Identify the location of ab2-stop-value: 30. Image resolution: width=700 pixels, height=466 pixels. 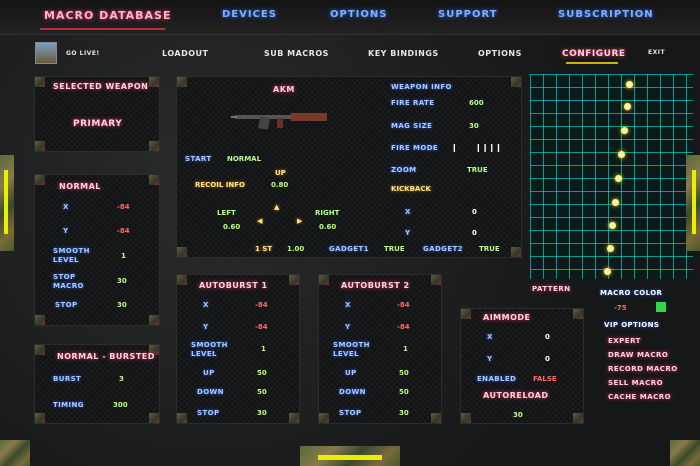
(404, 413).